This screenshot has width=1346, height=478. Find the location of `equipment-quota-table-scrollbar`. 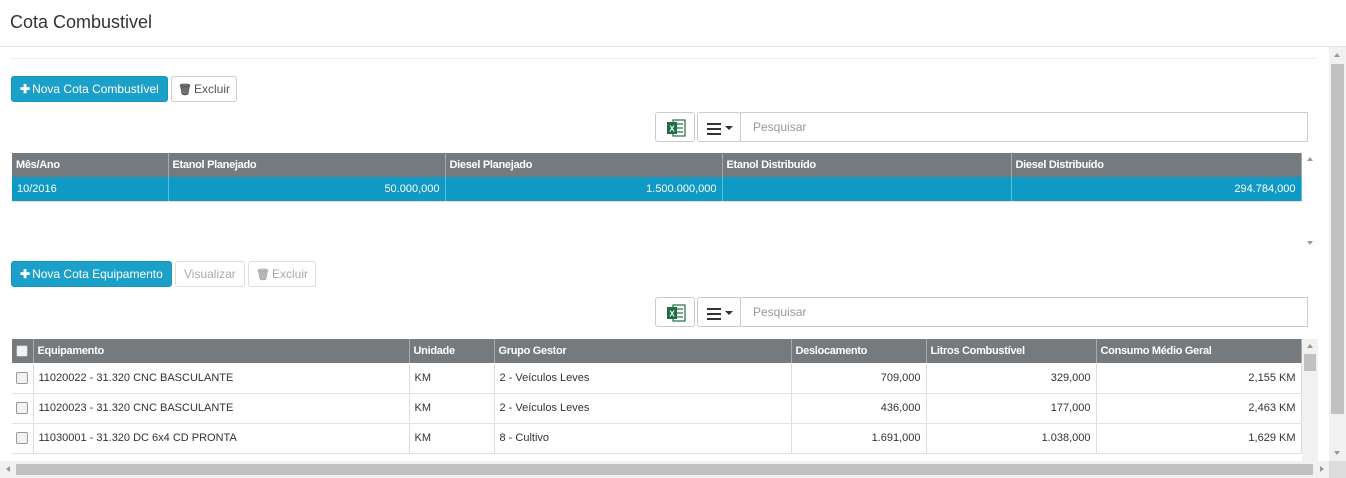

equipment-quota-table-scrollbar is located at coordinates (1310, 400).